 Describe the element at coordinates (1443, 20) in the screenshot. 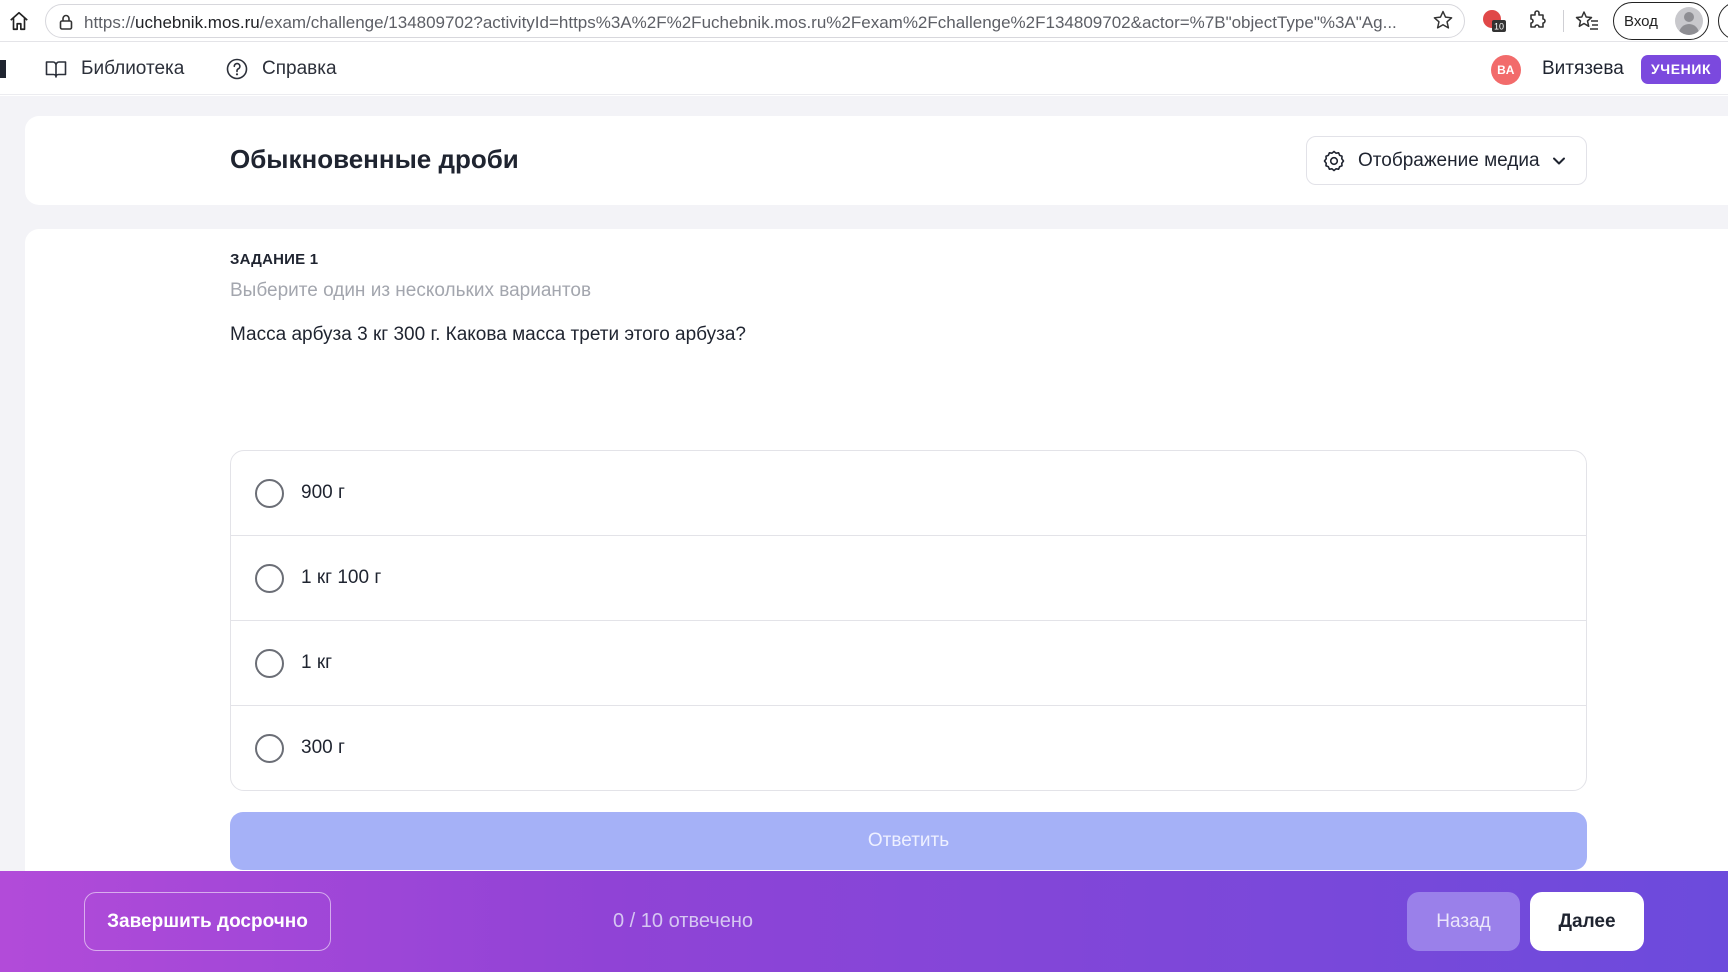

I see `star-icon` at that location.